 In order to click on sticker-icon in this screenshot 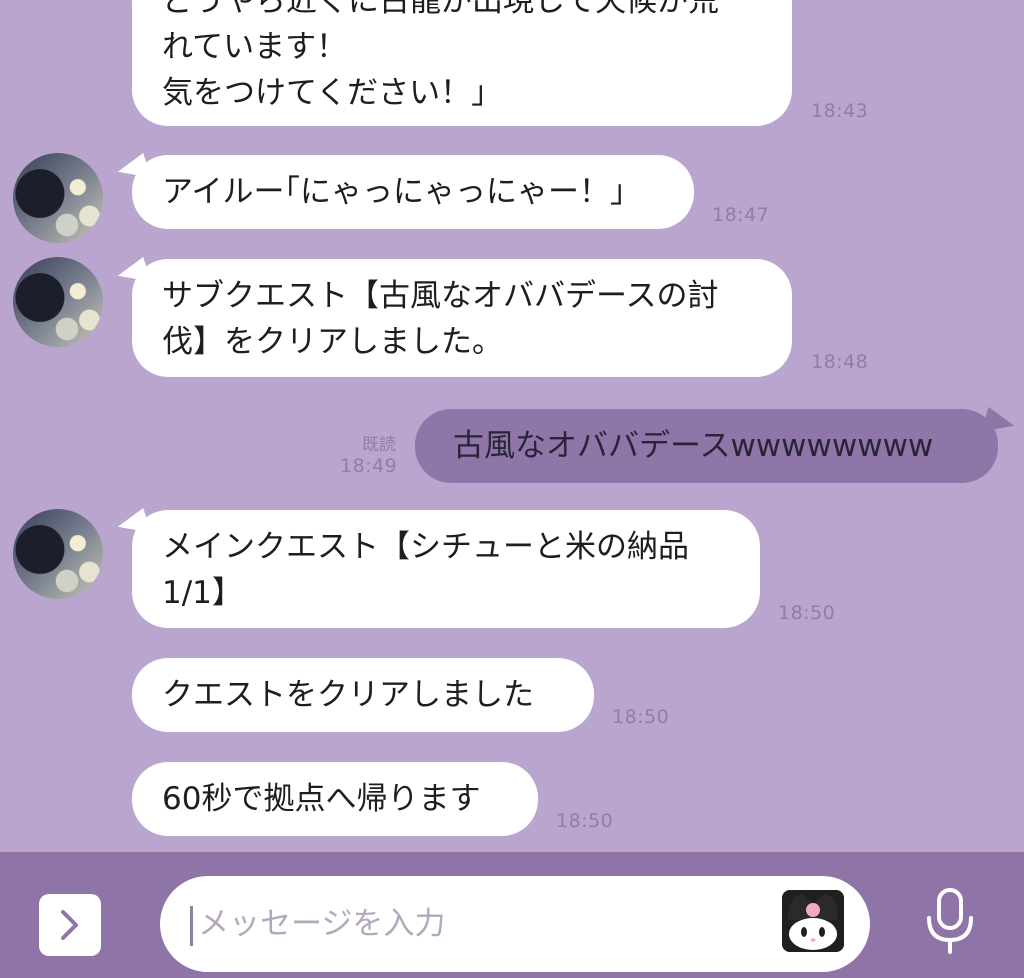, I will do `click(813, 921)`.